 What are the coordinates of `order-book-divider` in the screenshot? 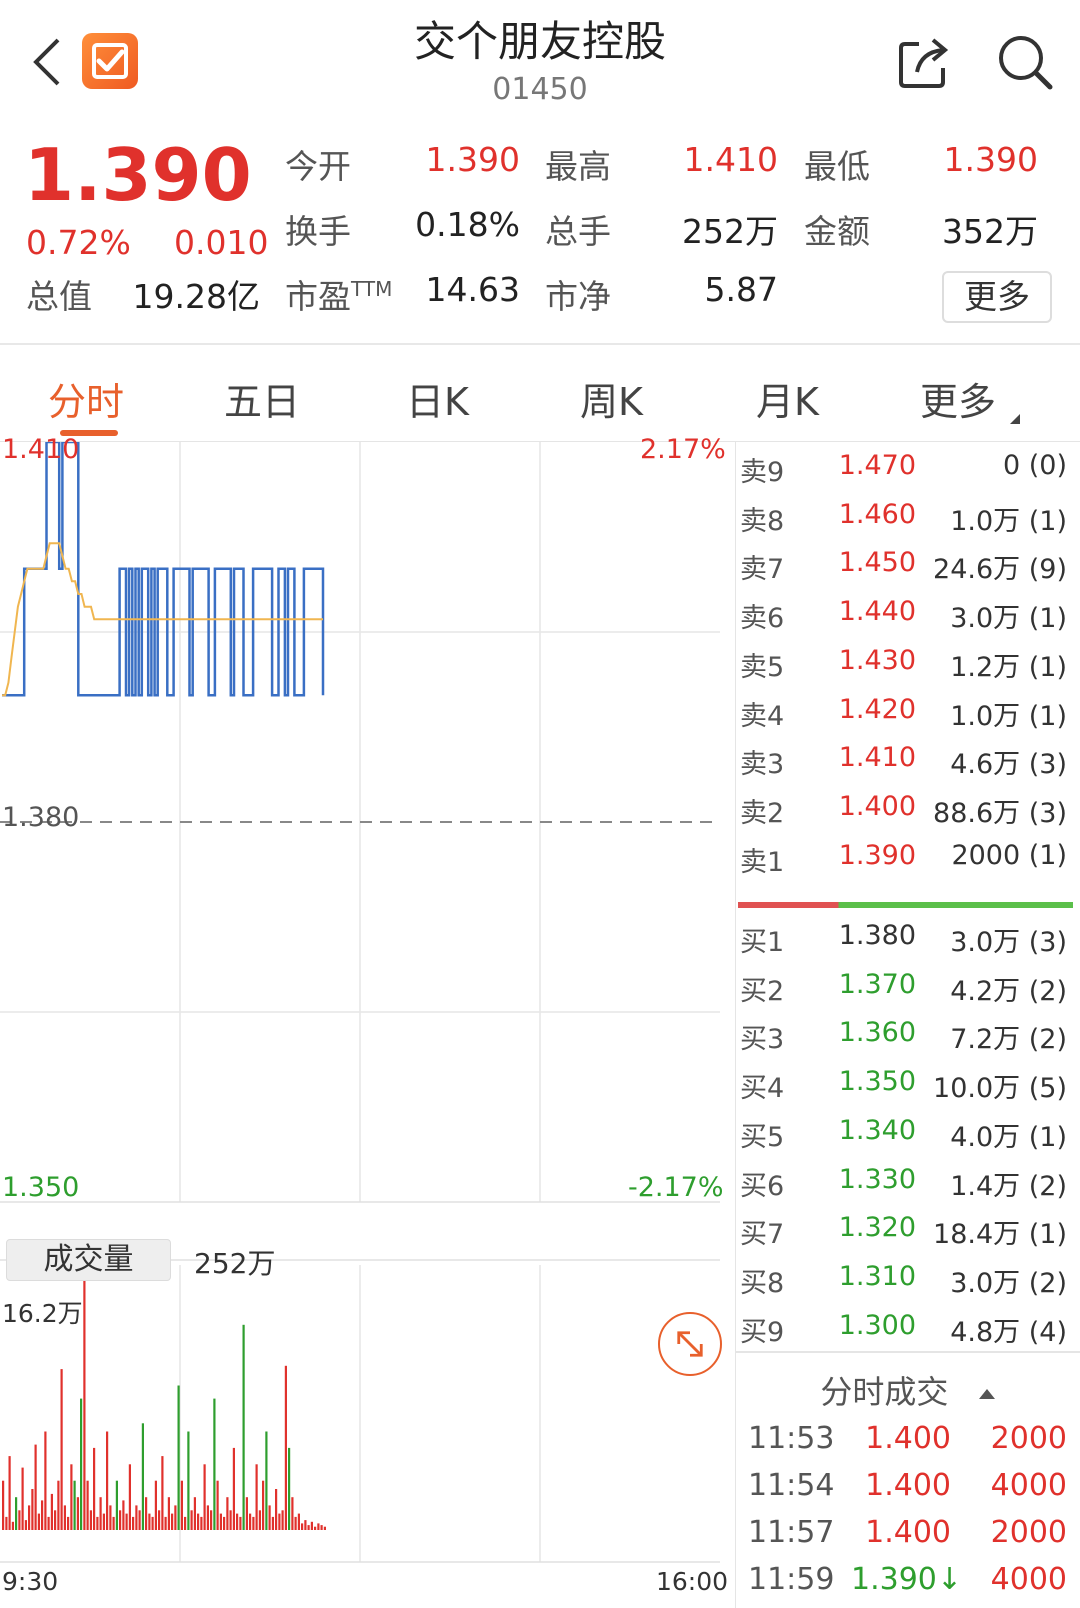 It's located at (908, 1352).